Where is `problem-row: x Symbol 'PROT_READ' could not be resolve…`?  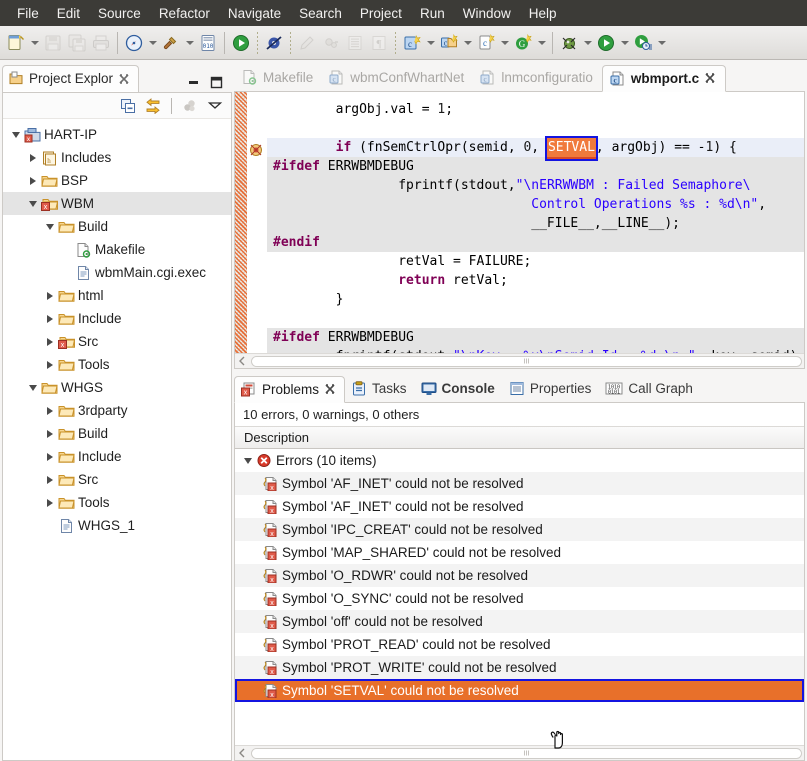 problem-row: x Symbol 'PROT_READ' could not be resolve… is located at coordinates (519, 644).